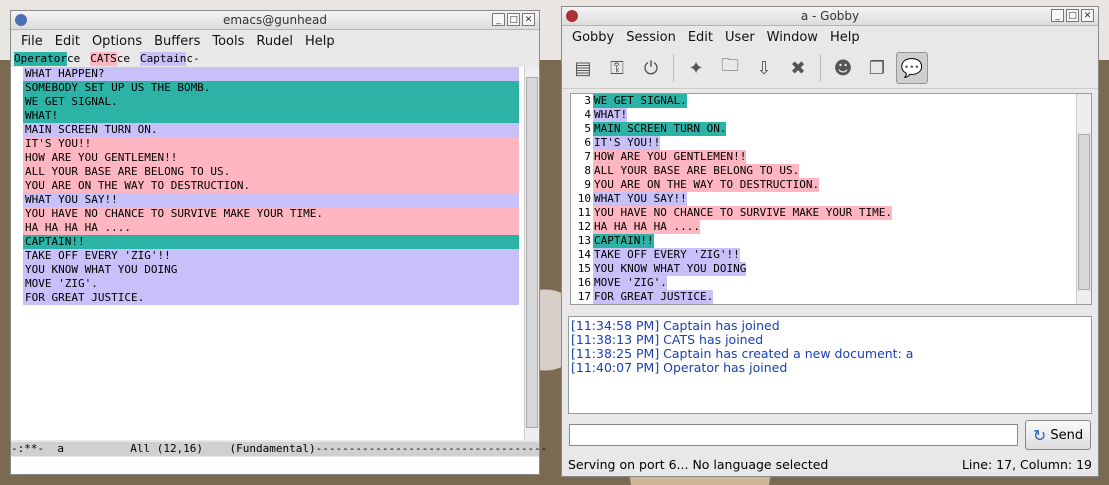  Describe the element at coordinates (831, 129) in the screenshot. I see `document-line: 5 MAIN SCREEN TURN ON.` at that location.